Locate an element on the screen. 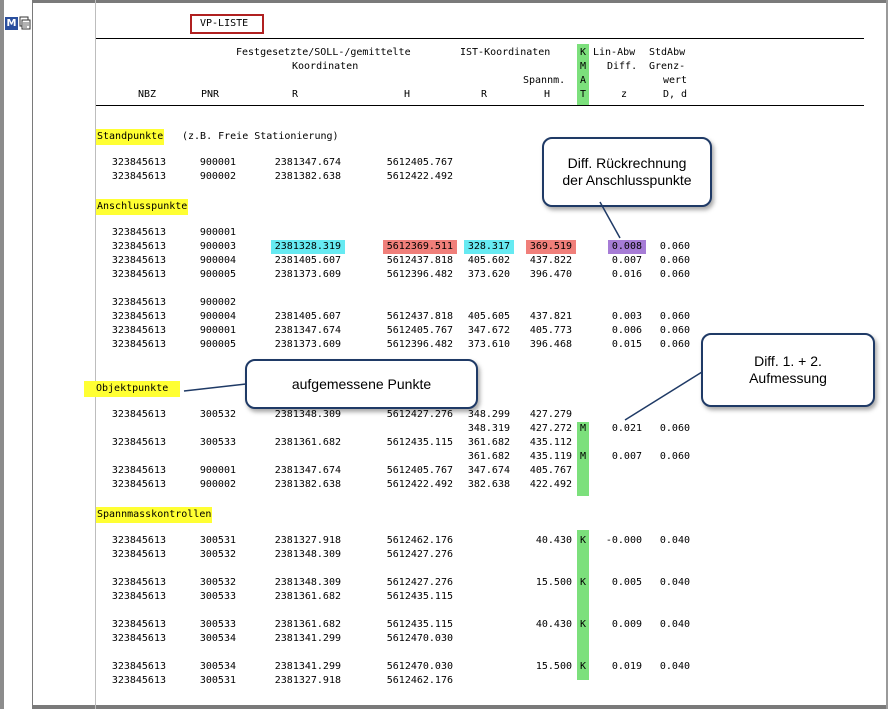 Image resolution: width=888 pixels, height=709 pixels. connector-rueckrechnung is located at coordinates (610, 220).